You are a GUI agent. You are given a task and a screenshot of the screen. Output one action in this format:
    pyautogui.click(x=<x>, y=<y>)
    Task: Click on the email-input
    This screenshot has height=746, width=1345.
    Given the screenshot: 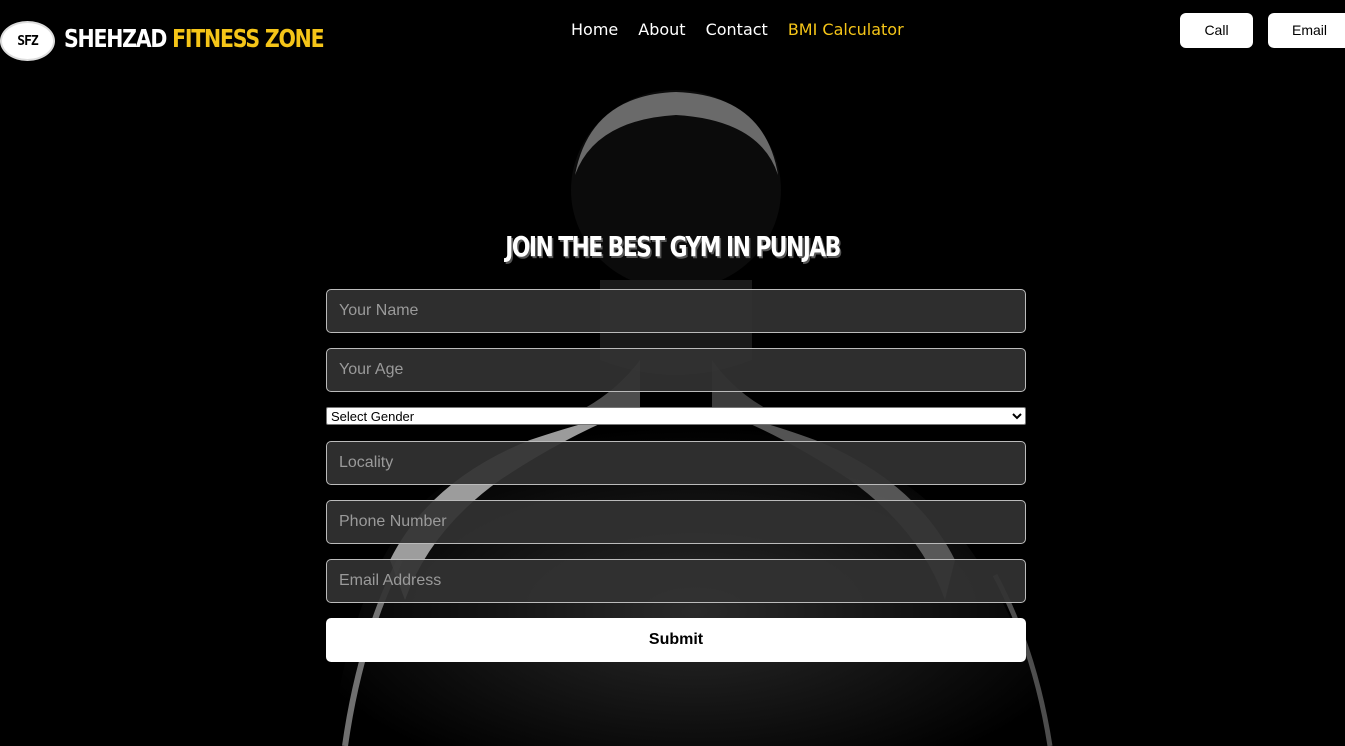 What is the action you would take?
    pyautogui.click(x=676, y=581)
    